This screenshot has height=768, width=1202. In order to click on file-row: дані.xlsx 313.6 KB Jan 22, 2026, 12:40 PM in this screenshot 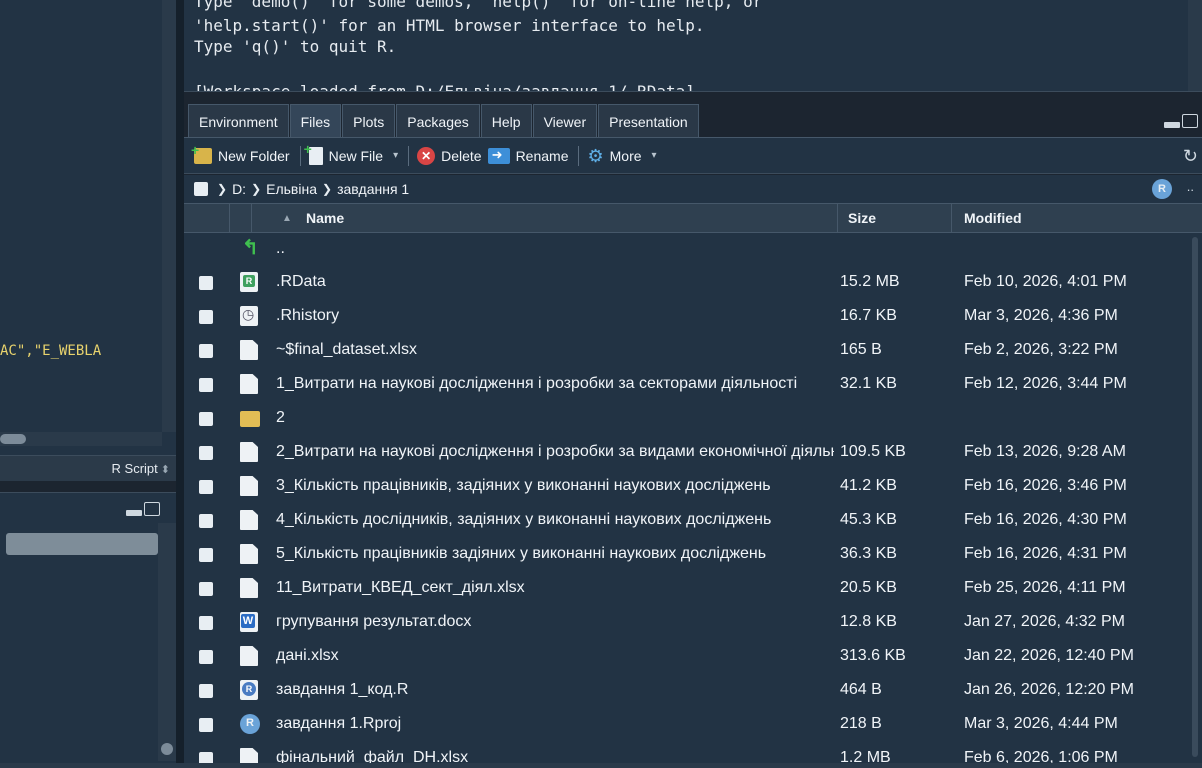, I will do `click(686, 656)`.